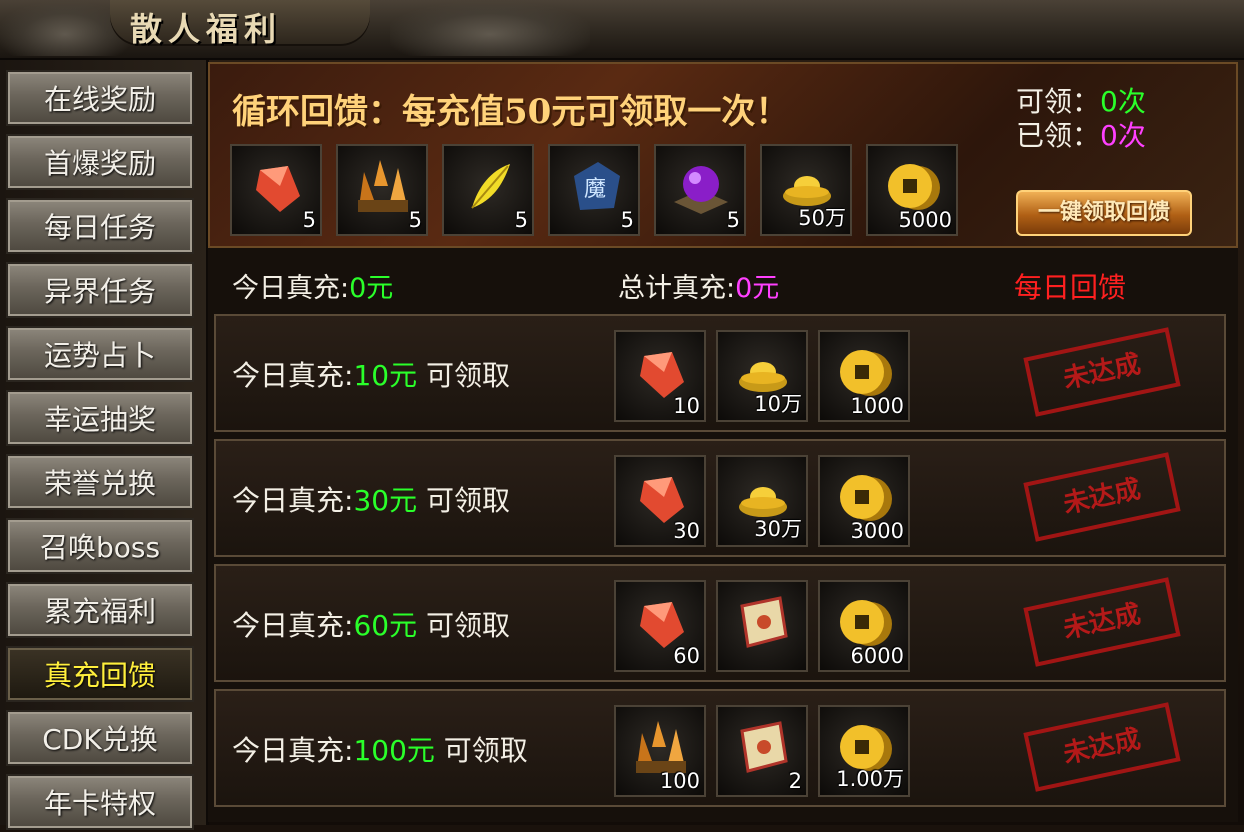 This screenshot has width=1244, height=832. What do you see at coordinates (864, 376) in the screenshot?
I see `reward-slot: 1000` at bounding box center [864, 376].